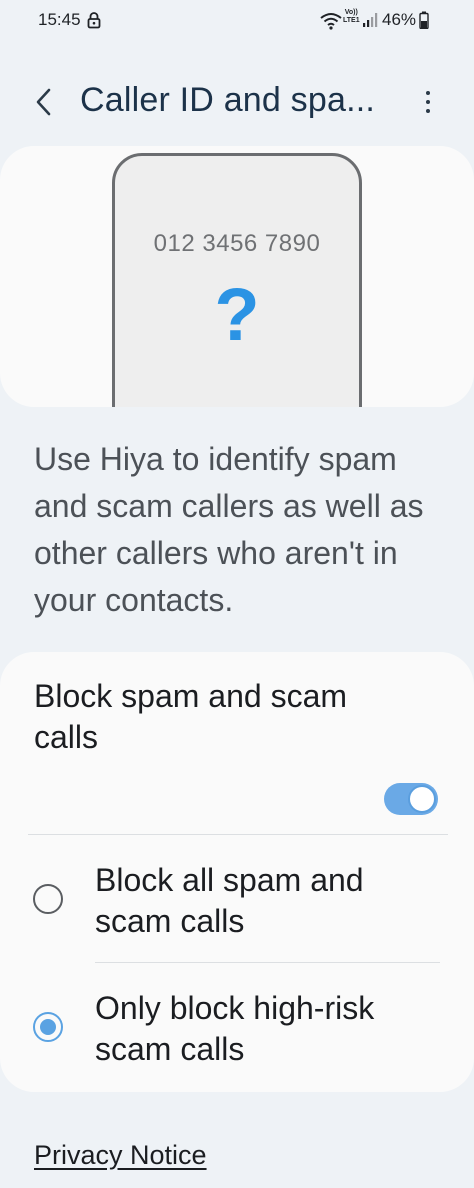  I want to click on status-time: 15:45, so click(59, 19).